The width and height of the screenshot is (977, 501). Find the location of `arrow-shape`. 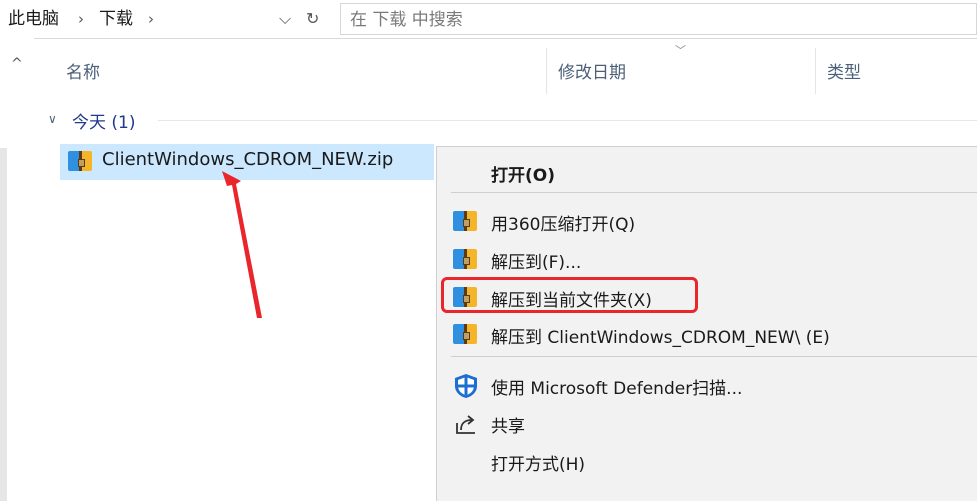

arrow-shape is located at coordinates (242, 244).